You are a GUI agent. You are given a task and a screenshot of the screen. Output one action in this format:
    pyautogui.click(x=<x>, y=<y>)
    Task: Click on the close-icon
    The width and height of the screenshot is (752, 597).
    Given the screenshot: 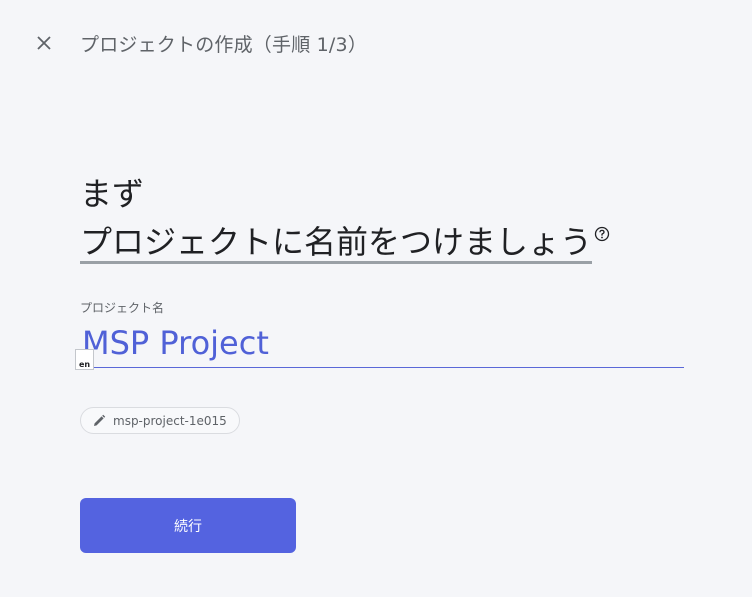 What is the action you would take?
    pyautogui.click(x=44, y=43)
    